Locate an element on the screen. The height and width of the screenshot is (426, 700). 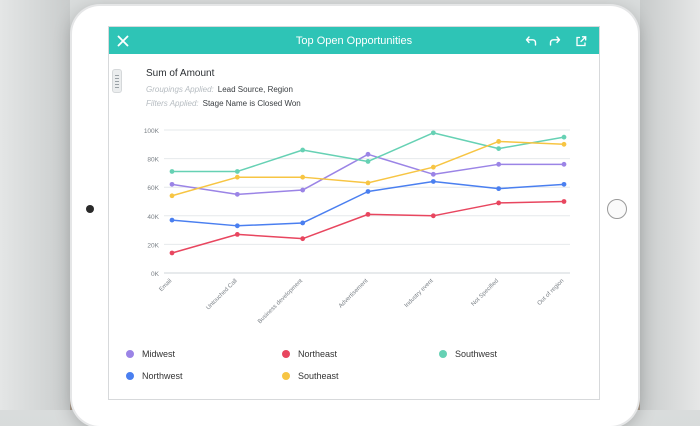
x-tick-label: Not Specified is located at coordinates (485, 292).